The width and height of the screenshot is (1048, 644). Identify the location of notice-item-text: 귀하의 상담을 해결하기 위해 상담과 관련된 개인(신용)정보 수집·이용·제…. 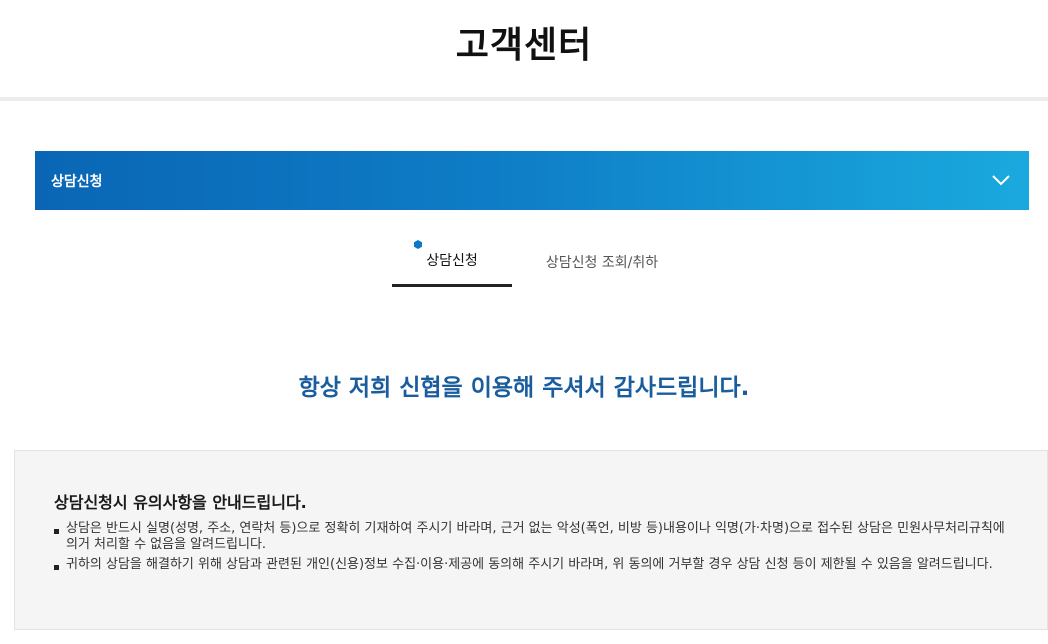
(529, 564).